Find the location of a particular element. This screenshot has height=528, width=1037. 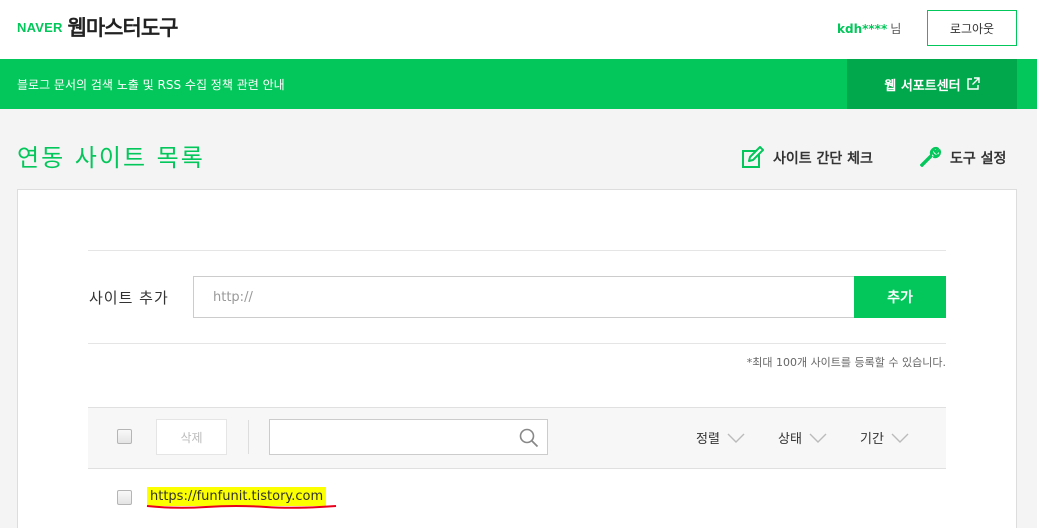

app-title: 웹마스터도구 is located at coordinates (123, 28).